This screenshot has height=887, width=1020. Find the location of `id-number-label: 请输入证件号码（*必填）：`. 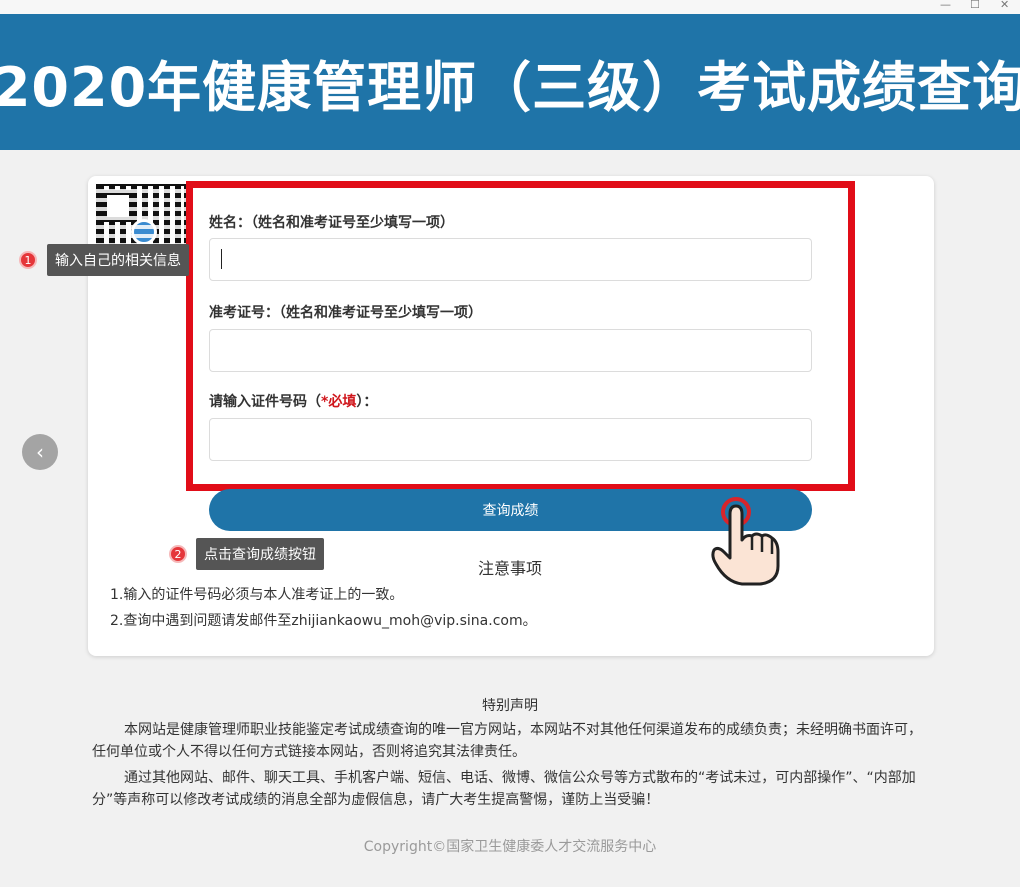

id-number-label: 请输入证件号码（*必填）： is located at coordinates (293, 401).